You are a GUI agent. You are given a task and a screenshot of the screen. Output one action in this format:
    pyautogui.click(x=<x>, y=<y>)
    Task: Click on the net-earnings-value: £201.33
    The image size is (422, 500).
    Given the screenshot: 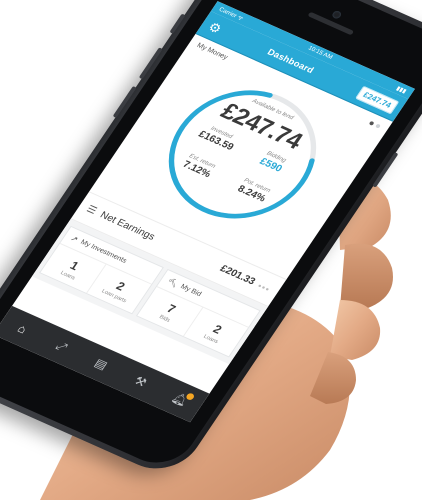 What is the action you would take?
    pyautogui.click(x=237, y=275)
    